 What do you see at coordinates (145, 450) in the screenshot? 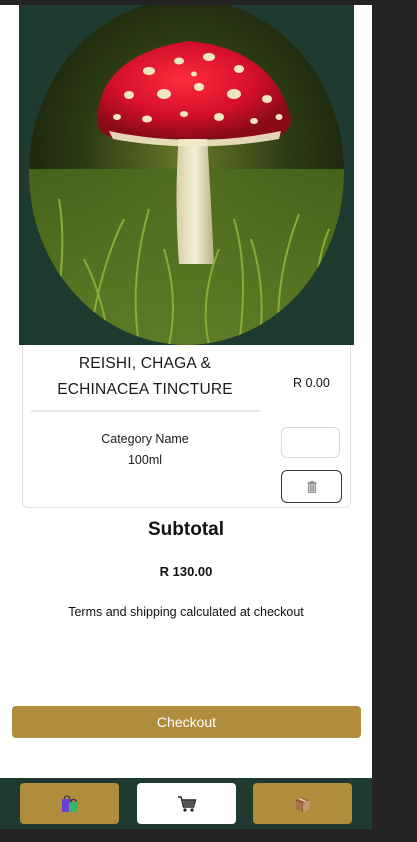
I see `product-meta: Category Name 100ml` at bounding box center [145, 450].